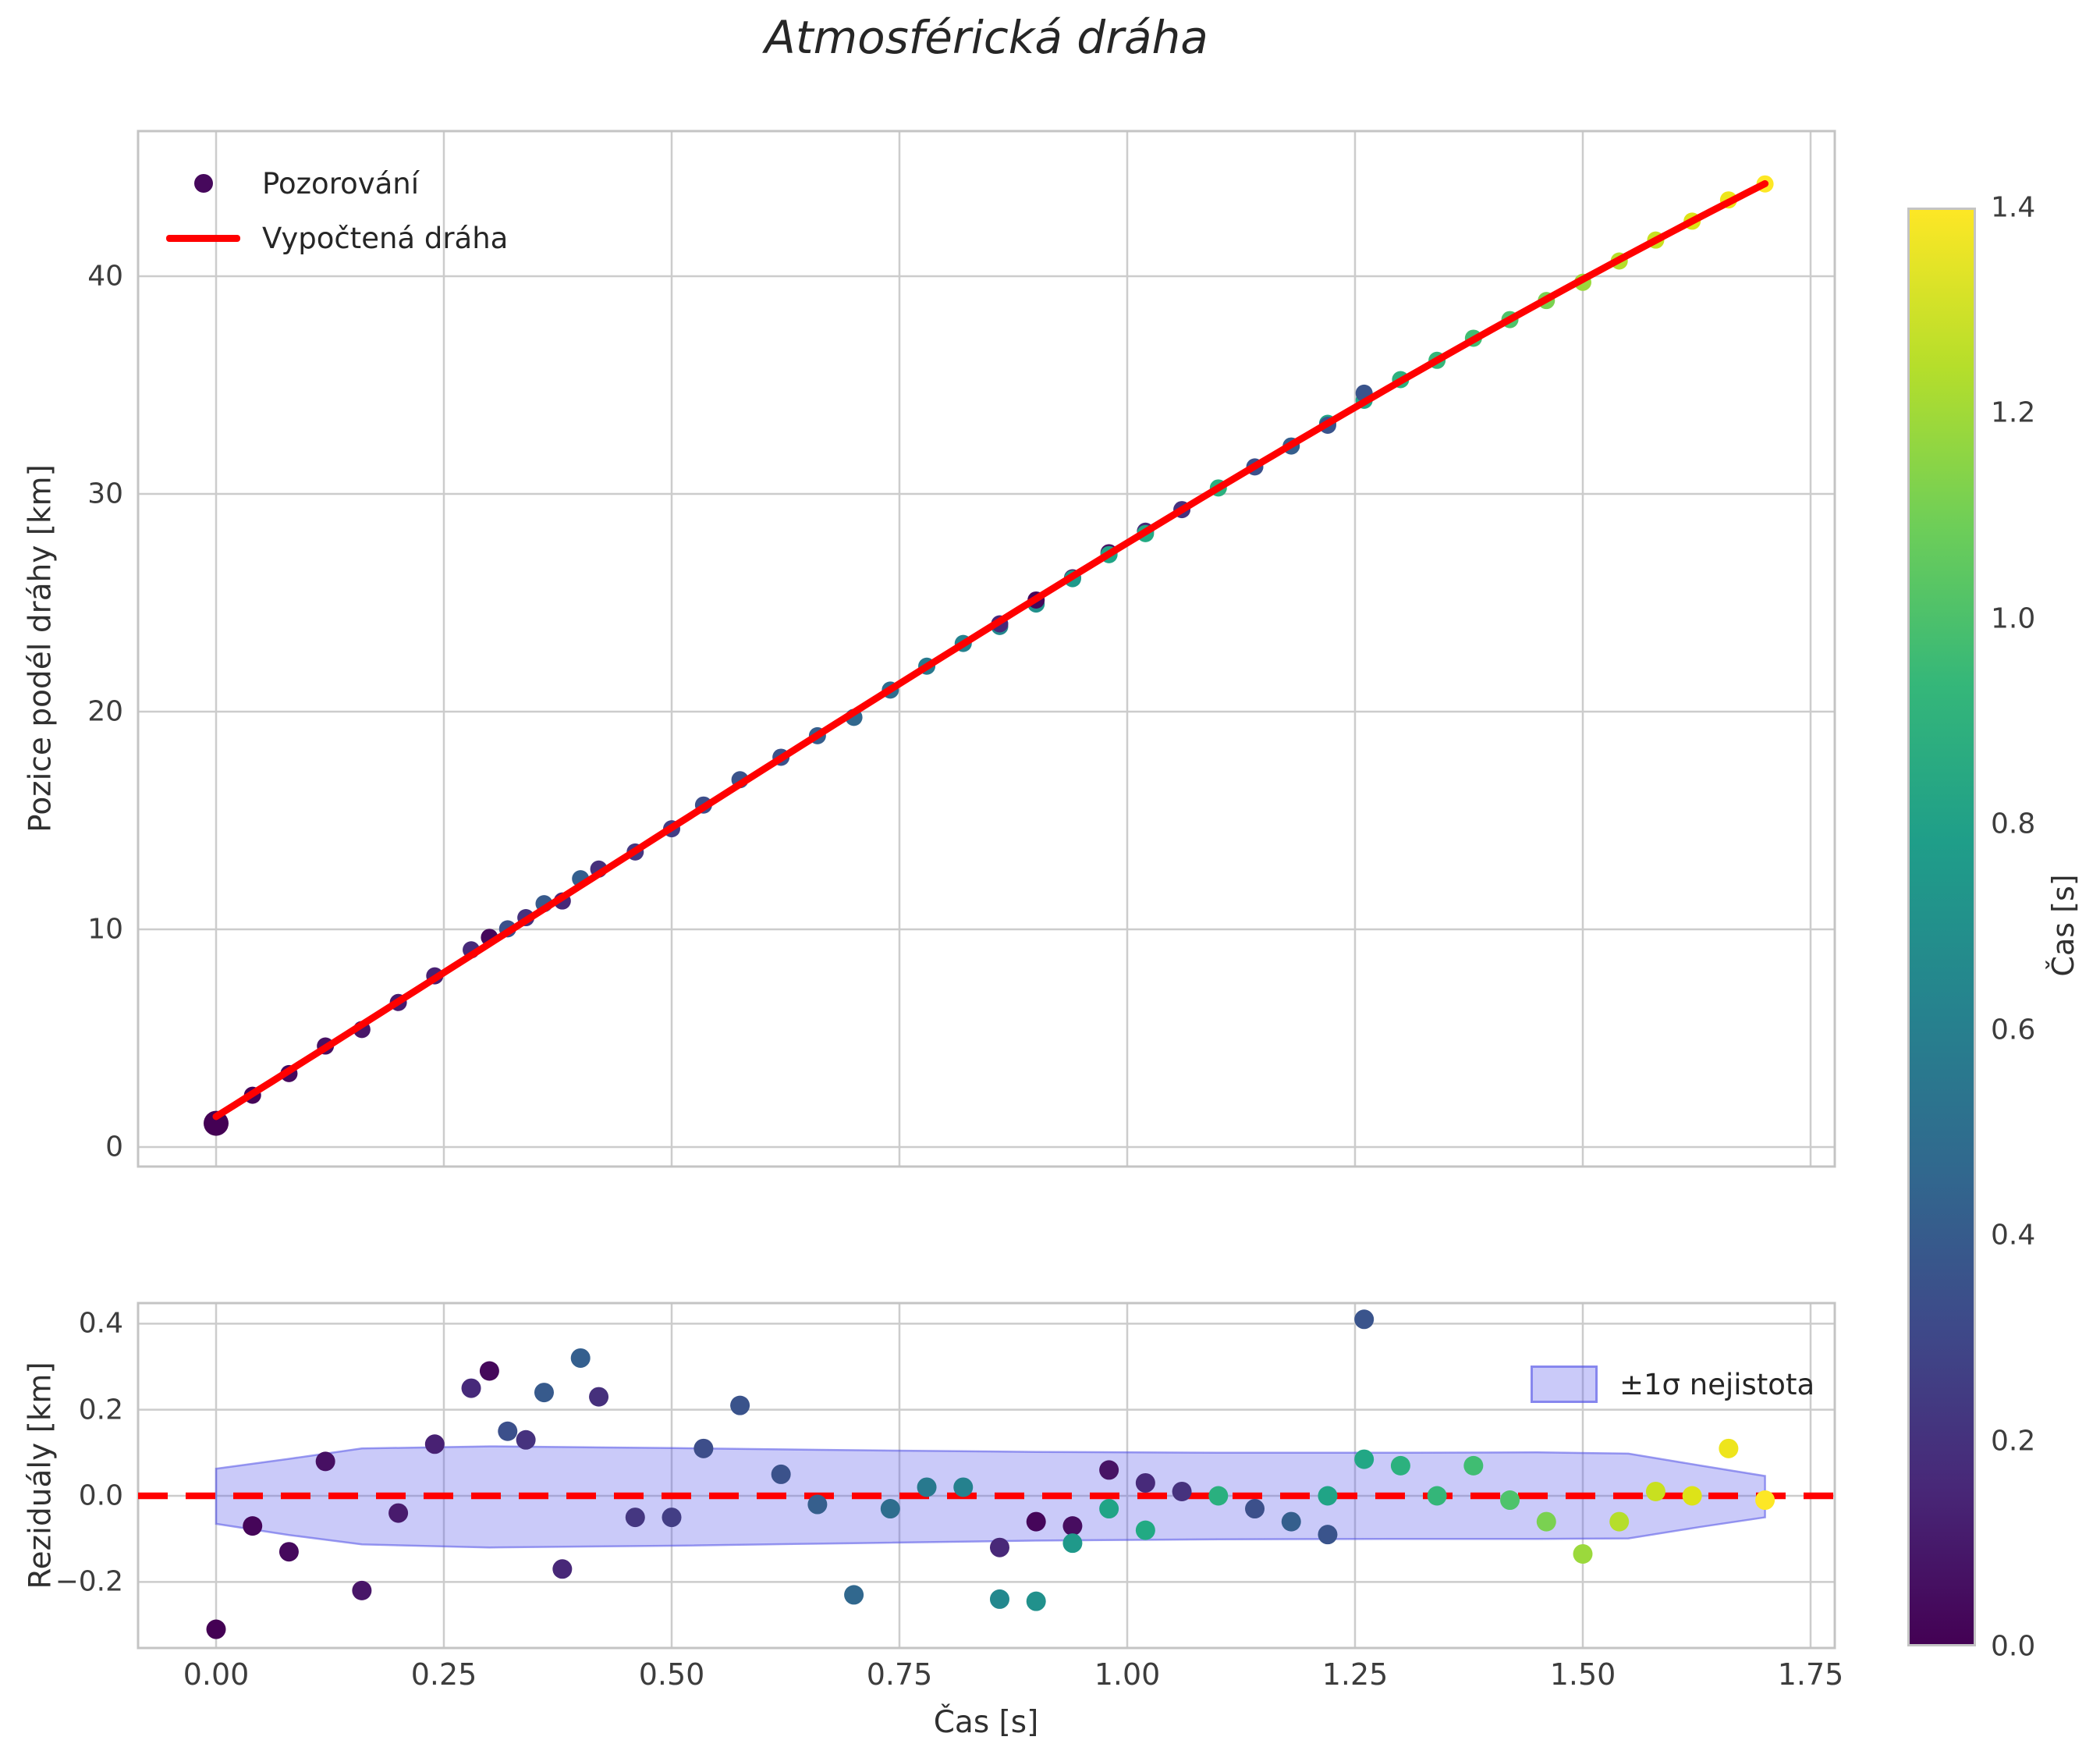  Describe the element at coordinates (203, 238) in the screenshot. I see `fitted-line-icon` at that location.